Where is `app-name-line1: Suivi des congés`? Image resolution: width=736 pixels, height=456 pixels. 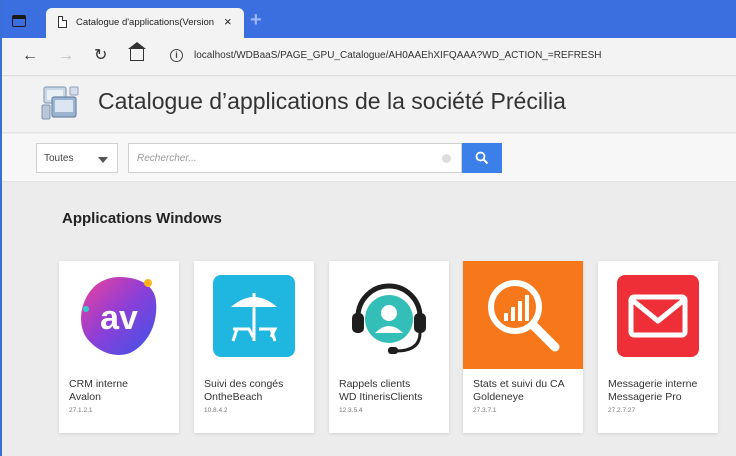
app-name-line1: Suivi des congés is located at coordinates (244, 384).